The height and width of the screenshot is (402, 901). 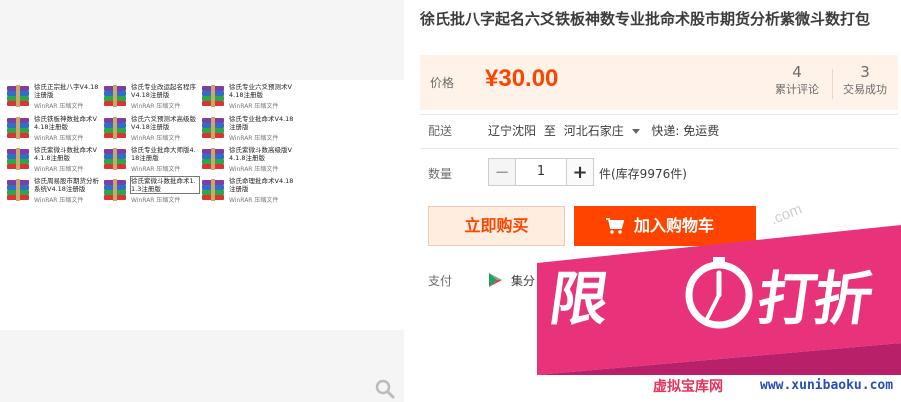 I want to click on quantity-increase-button: +, so click(x=580, y=172).